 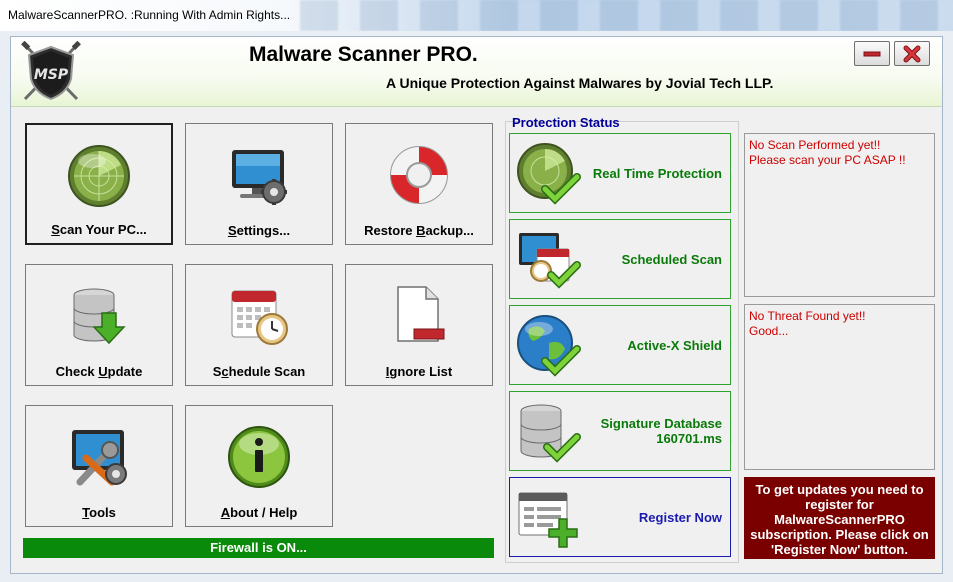 What do you see at coordinates (259, 512) in the screenshot?
I see `tile-label: About / Help` at bounding box center [259, 512].